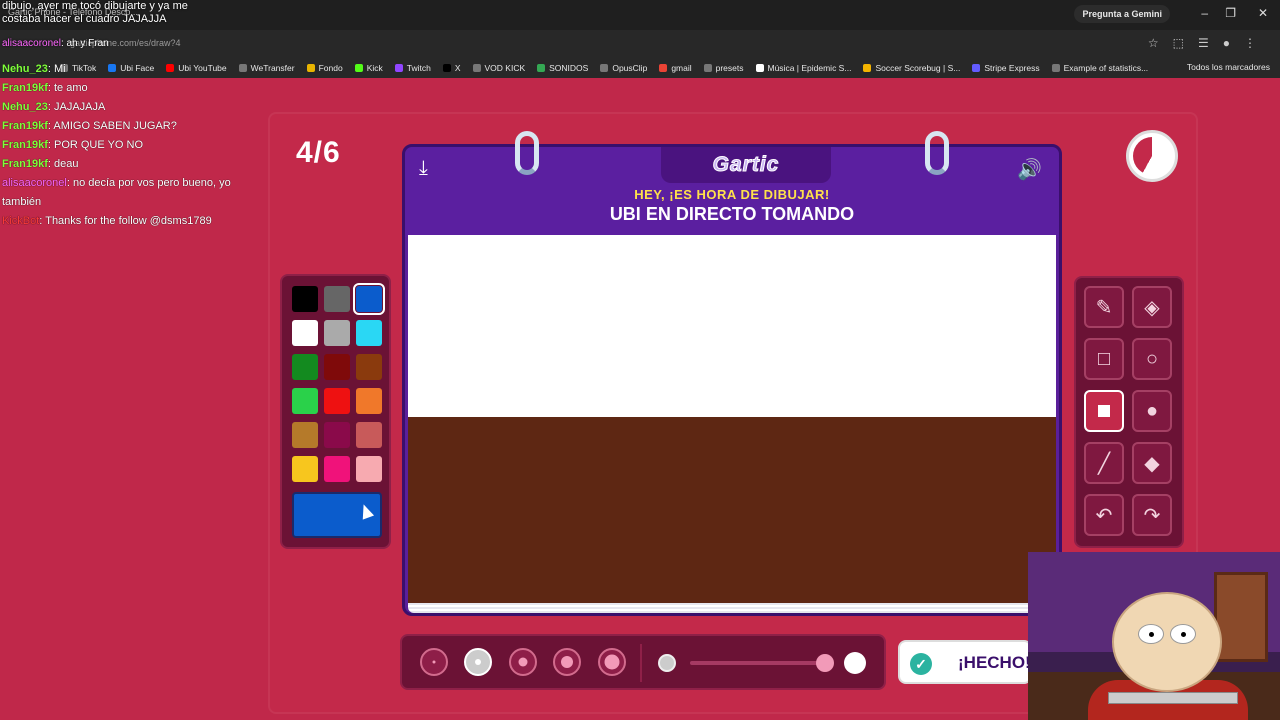 This screenshot has height=720, width=1280. I want to click on minimize-icon: –, so click(1204, 13).